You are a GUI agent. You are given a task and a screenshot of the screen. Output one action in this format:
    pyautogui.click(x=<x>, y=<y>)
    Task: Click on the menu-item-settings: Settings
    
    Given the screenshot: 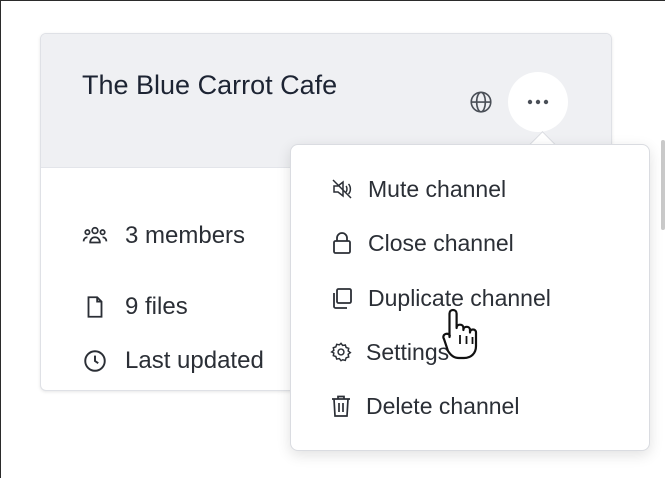 What is the action you would take?
    pyautogui.click(x=389, y=352)
    